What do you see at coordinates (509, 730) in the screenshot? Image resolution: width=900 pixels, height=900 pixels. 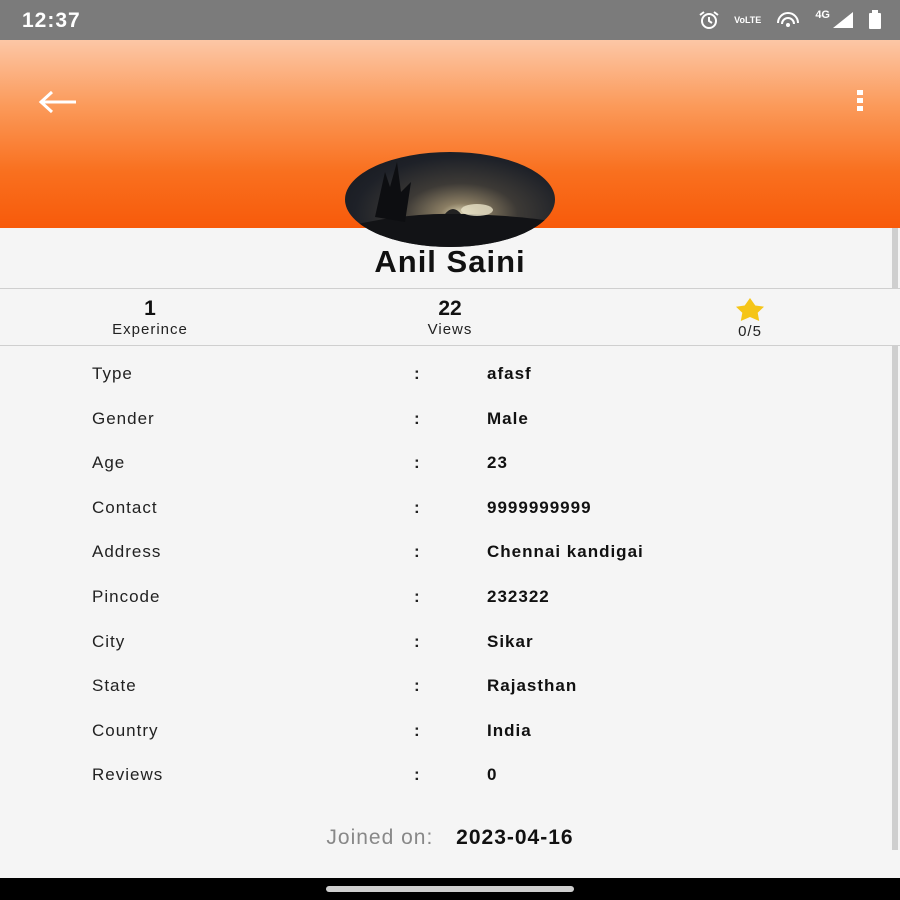 I see `detail-value: India` at bounding box center [509, 730].